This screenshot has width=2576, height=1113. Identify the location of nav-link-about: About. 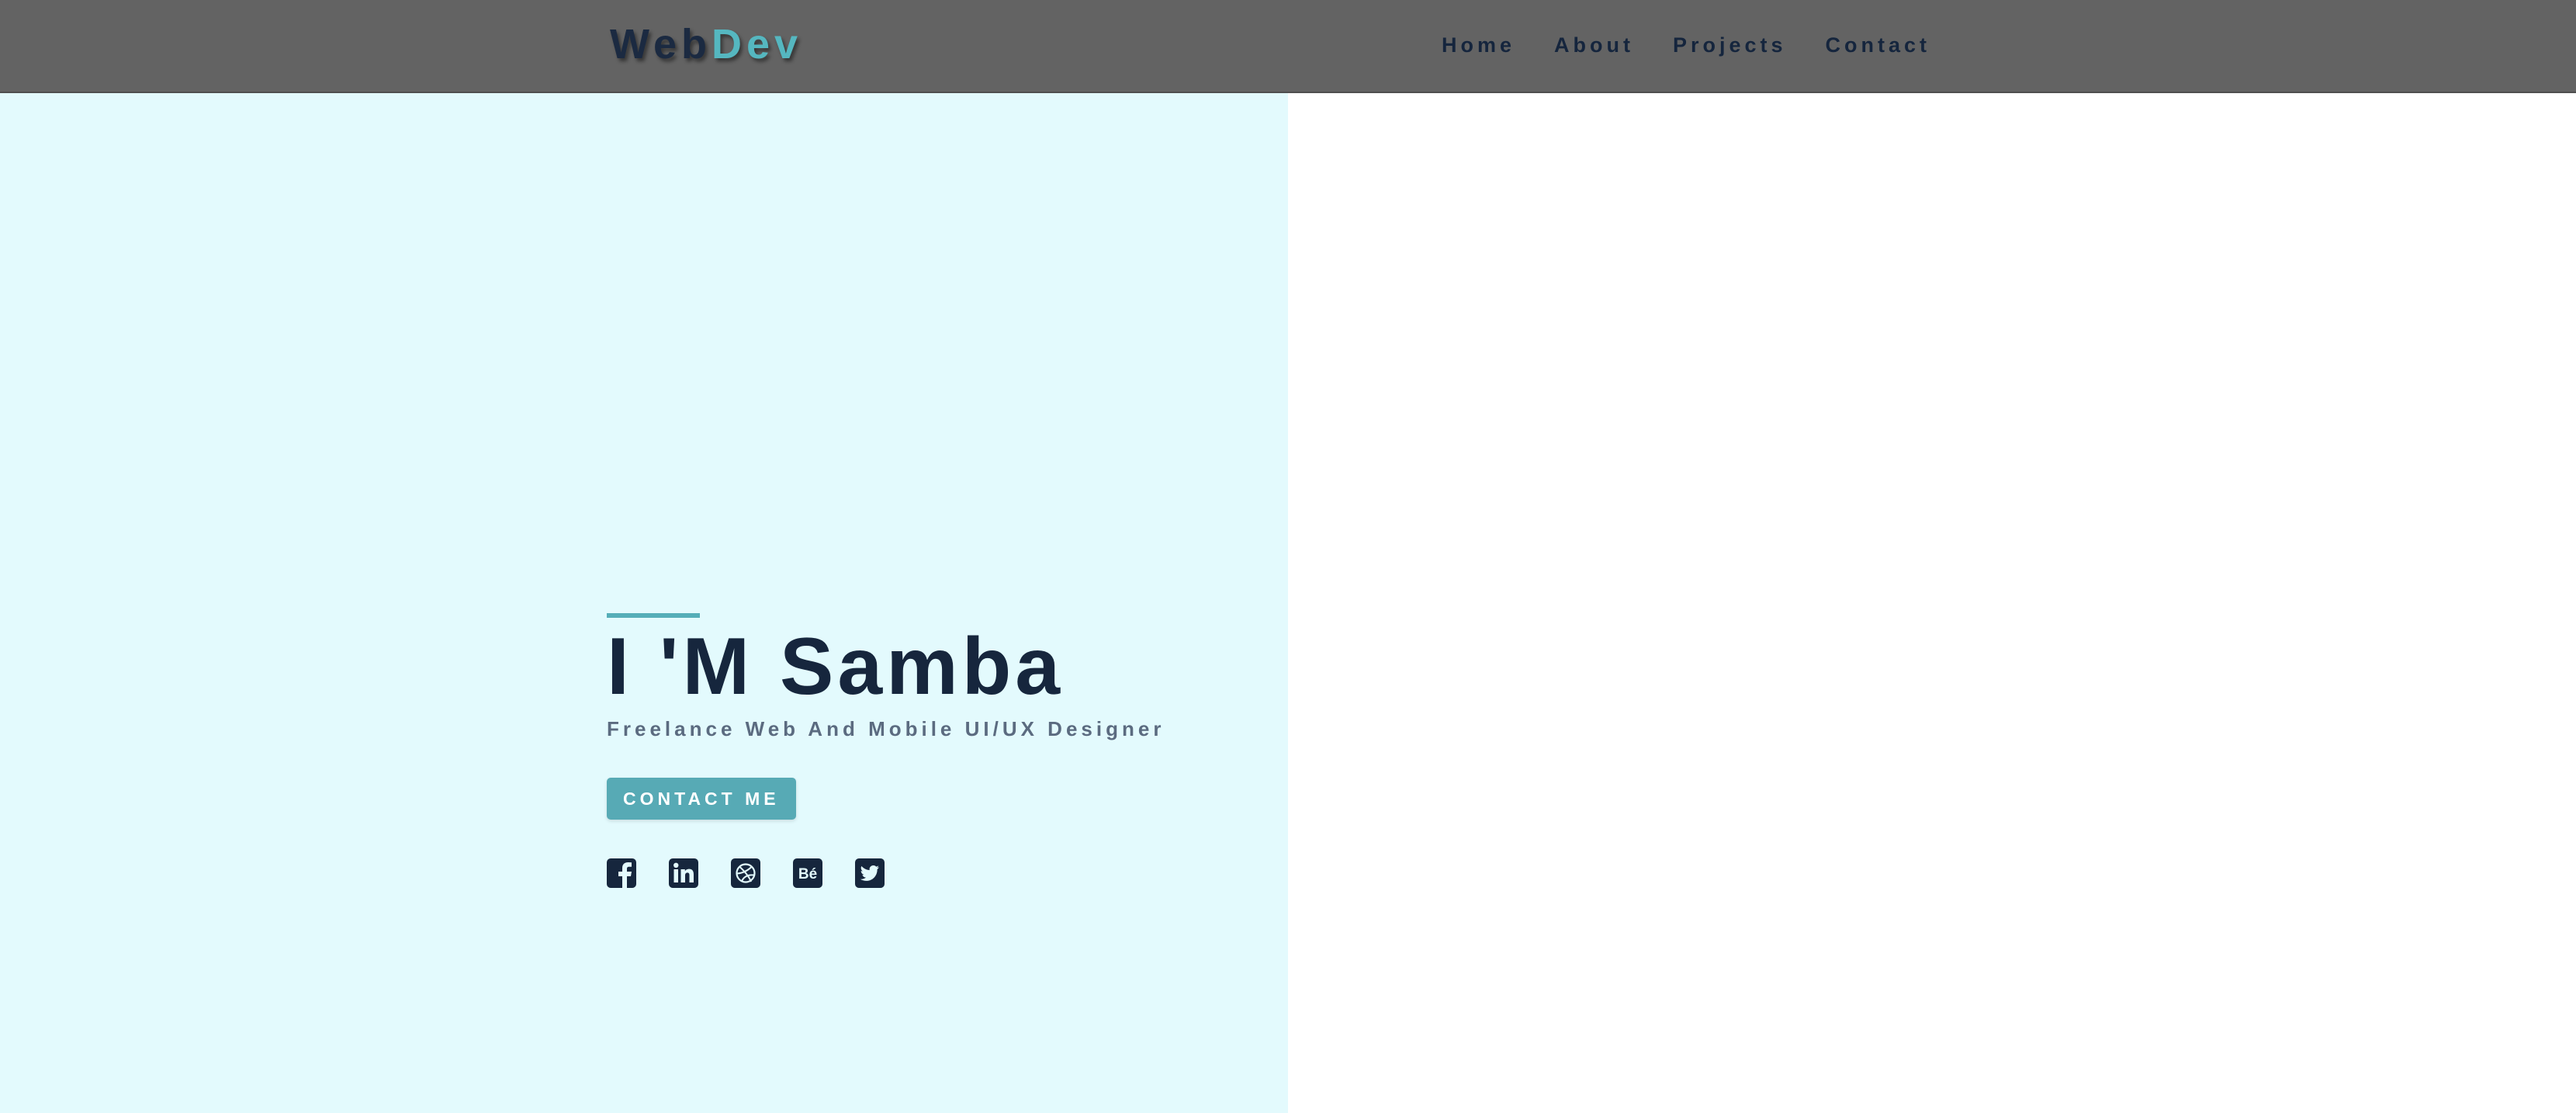
(1594, 45).